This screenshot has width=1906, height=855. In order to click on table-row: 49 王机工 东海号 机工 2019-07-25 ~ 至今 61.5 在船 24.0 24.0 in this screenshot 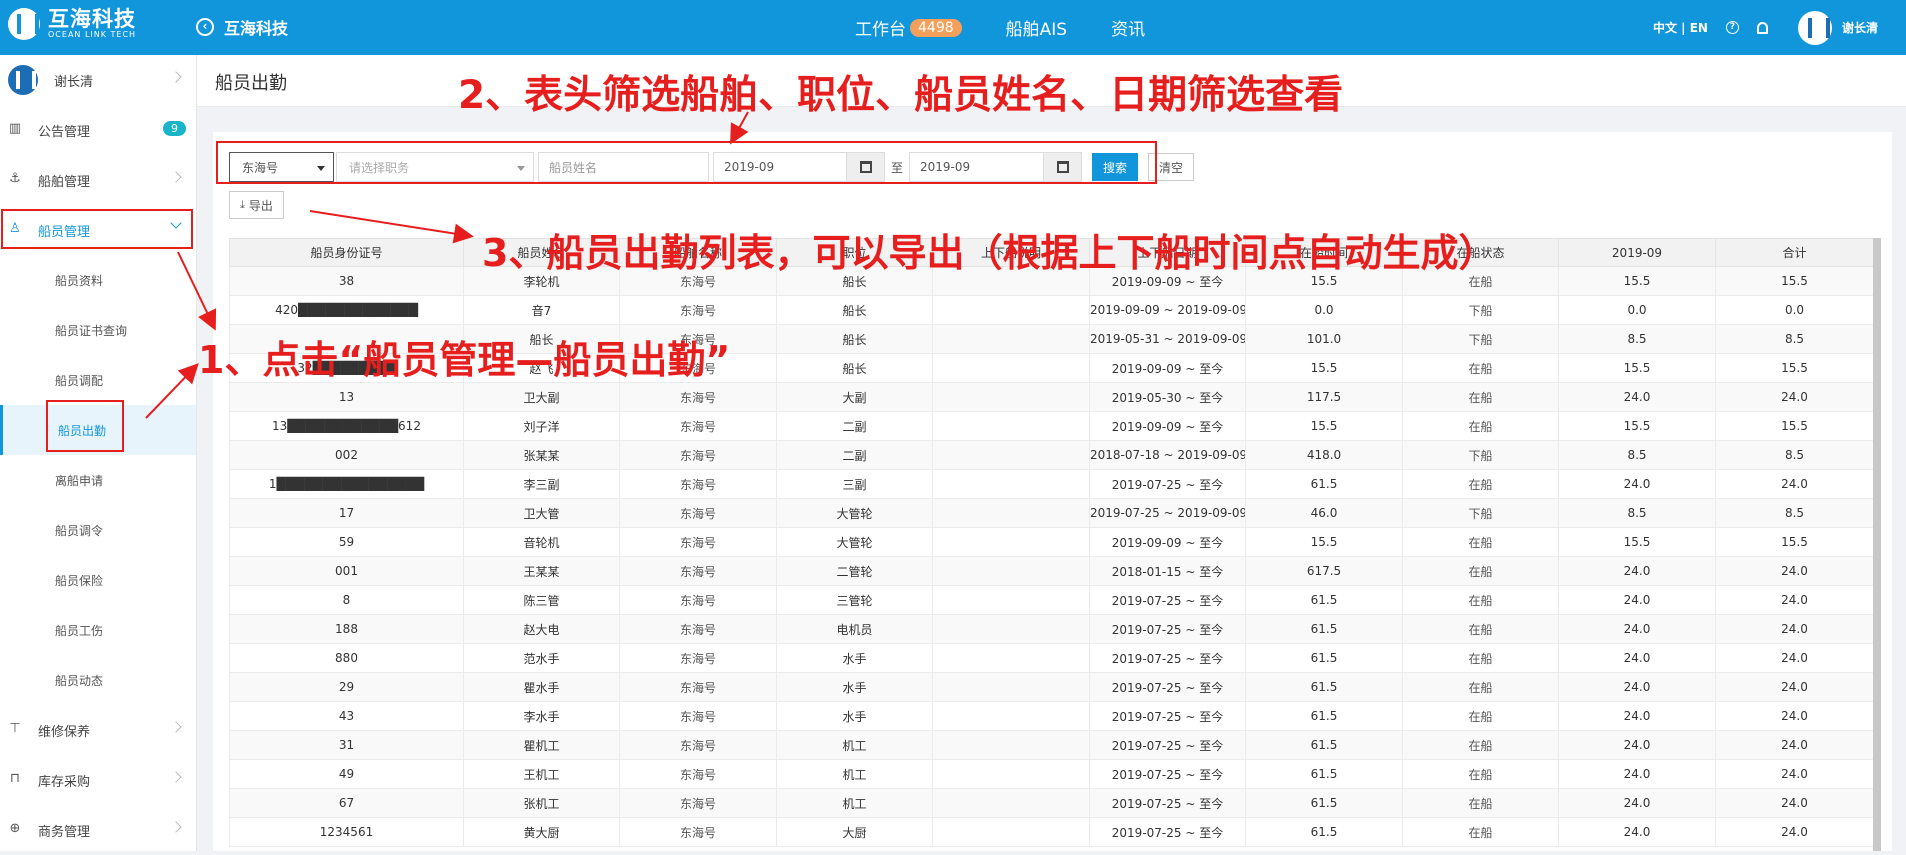, I will do `click(1051, 774)`.